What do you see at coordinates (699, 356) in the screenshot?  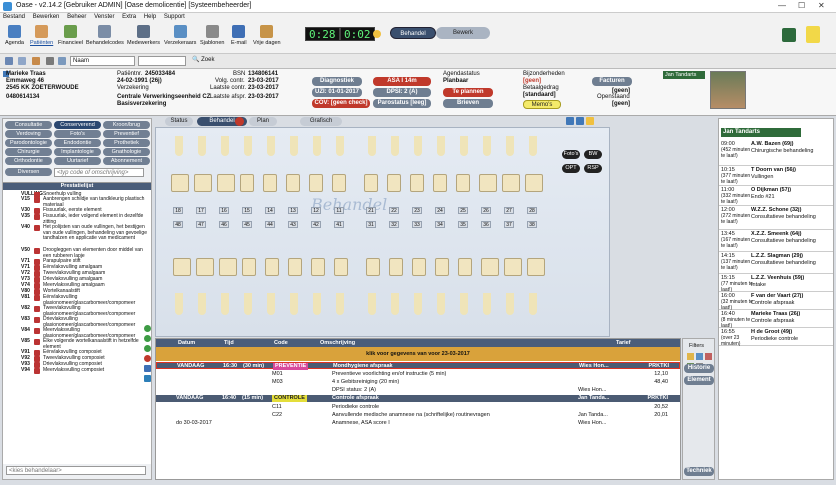 I see `filter-tooth-icon` at bounding box center [699, 356].